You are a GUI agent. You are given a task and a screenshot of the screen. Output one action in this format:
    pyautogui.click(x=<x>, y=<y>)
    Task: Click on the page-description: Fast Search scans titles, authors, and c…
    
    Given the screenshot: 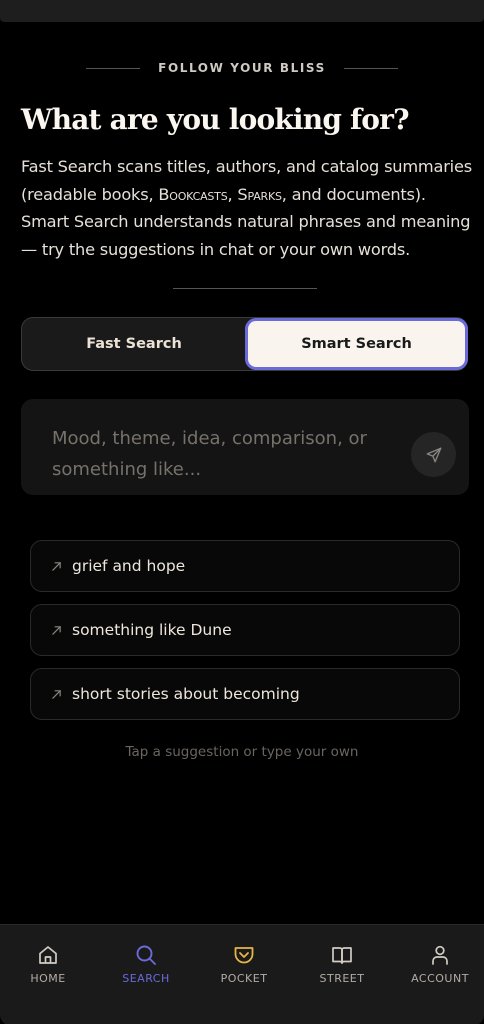 What is the action you would take?
    pyautogui.click(x=247, y=208)
    